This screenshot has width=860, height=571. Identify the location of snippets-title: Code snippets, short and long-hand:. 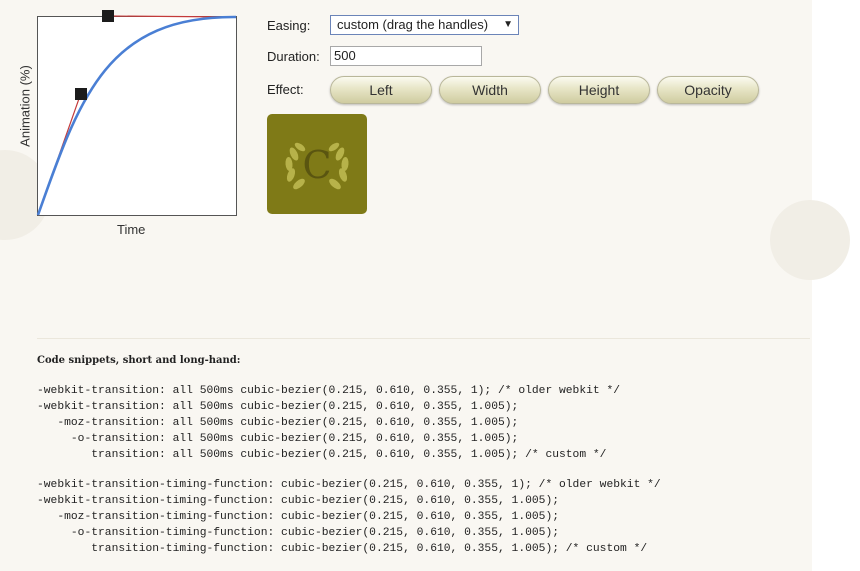
(139, 360).